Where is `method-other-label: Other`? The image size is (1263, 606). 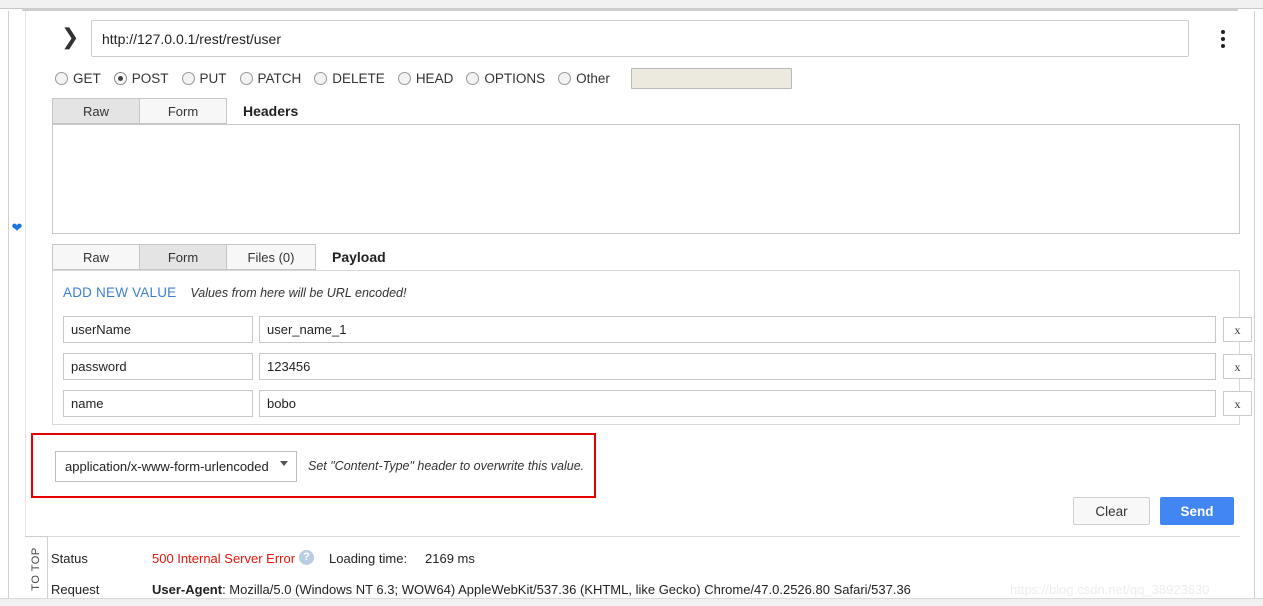
method-other-label: Other is located at coordinates (593, 78).